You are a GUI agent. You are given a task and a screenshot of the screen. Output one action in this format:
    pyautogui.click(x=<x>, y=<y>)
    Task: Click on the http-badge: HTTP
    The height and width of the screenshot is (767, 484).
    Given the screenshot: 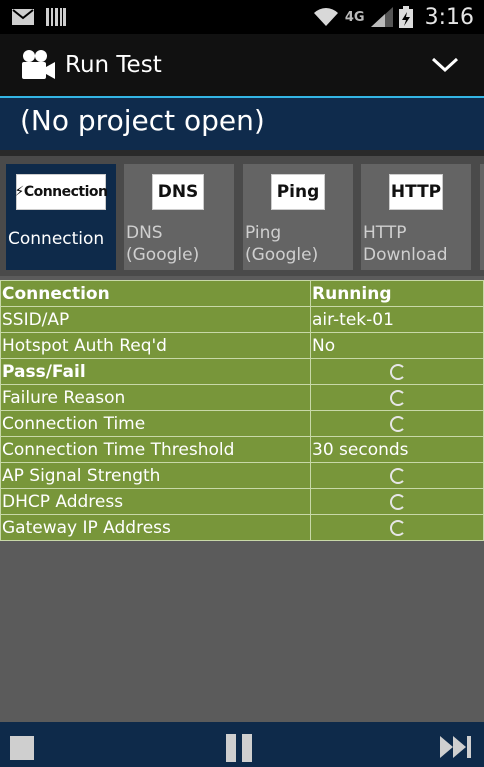 What is the action you would take?
    pyautogui.click(x=416, y=192)
    